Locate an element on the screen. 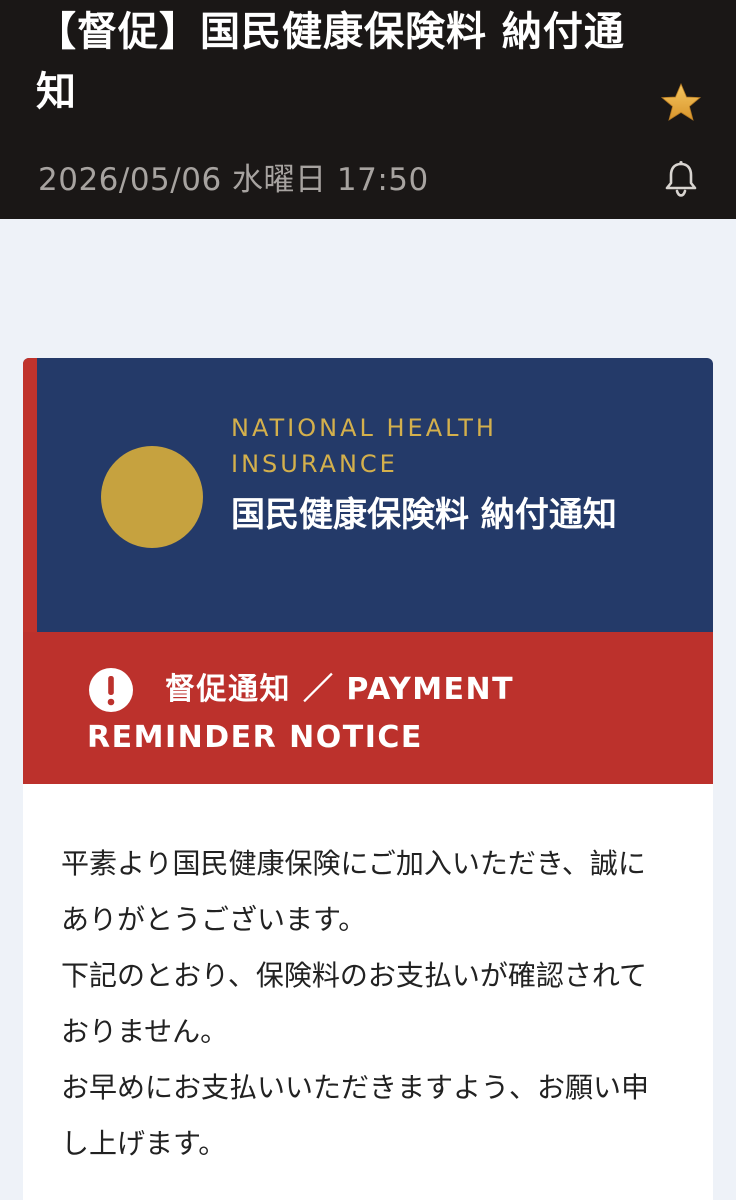 This screenshot has height=1200, width=736. exclamation-circle-icon is located at coordinates (111, 690).